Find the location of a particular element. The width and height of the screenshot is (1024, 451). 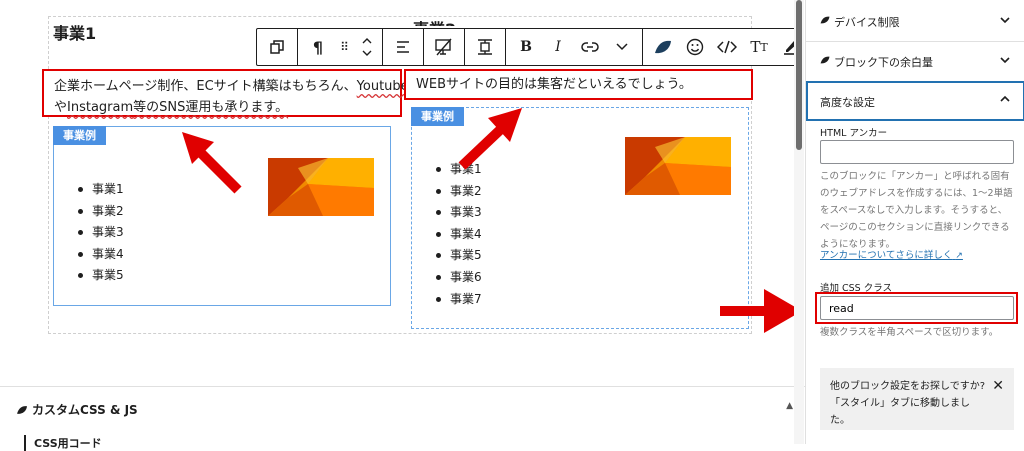

column2-heading: 事業2 is located at coordinates (434, 21).